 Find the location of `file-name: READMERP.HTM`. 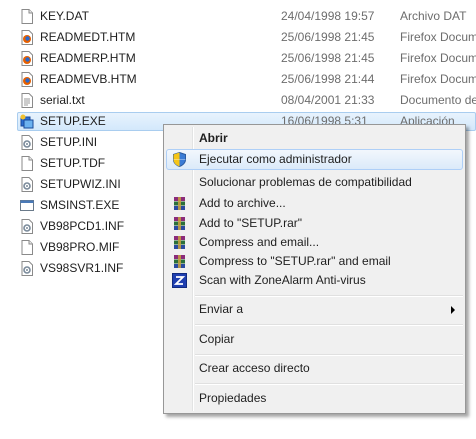

file-name: READMERP.HTM is located at coordinates (88, 58).